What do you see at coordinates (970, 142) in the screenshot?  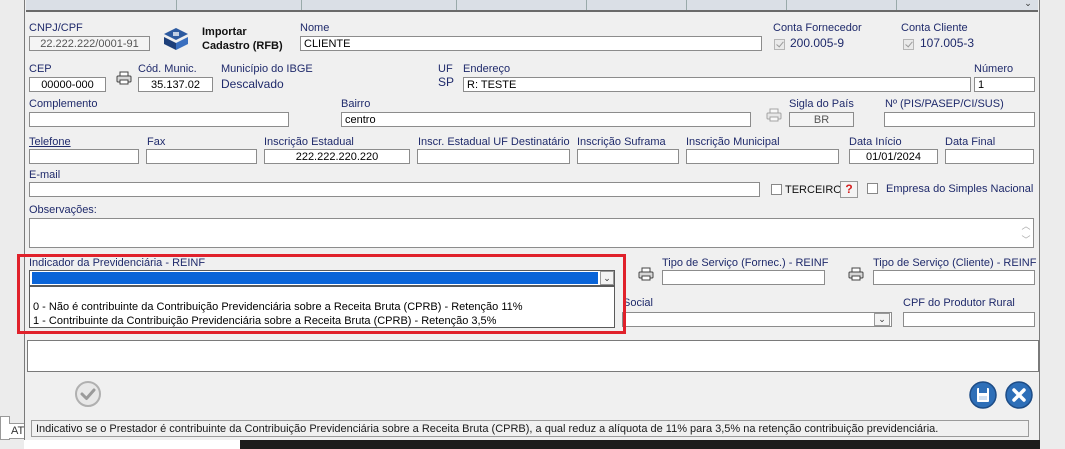 I see `data-final-label: Data Final` at bounding box center [970, 142].